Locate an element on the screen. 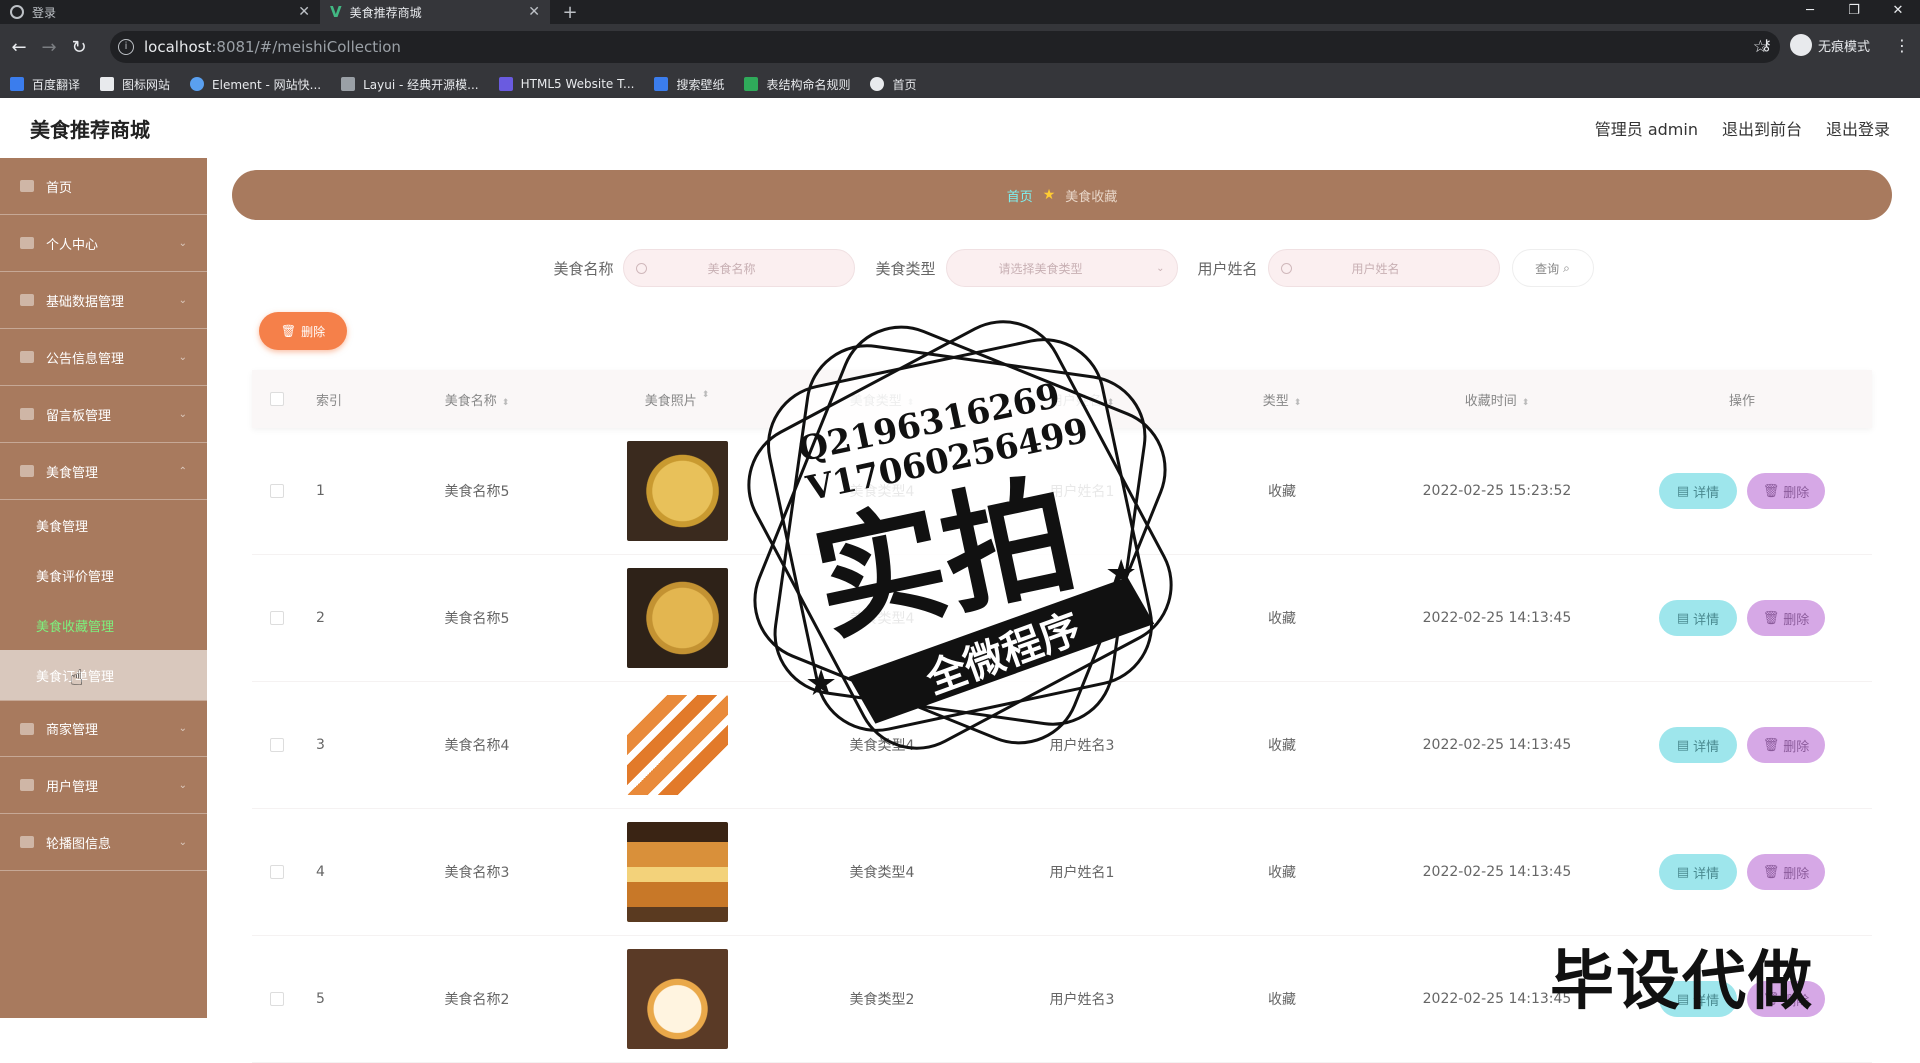 The height and width of the screenshot is (1063, 1920). admin-label: 管理员 admin is located at coordinates (1646, 129).